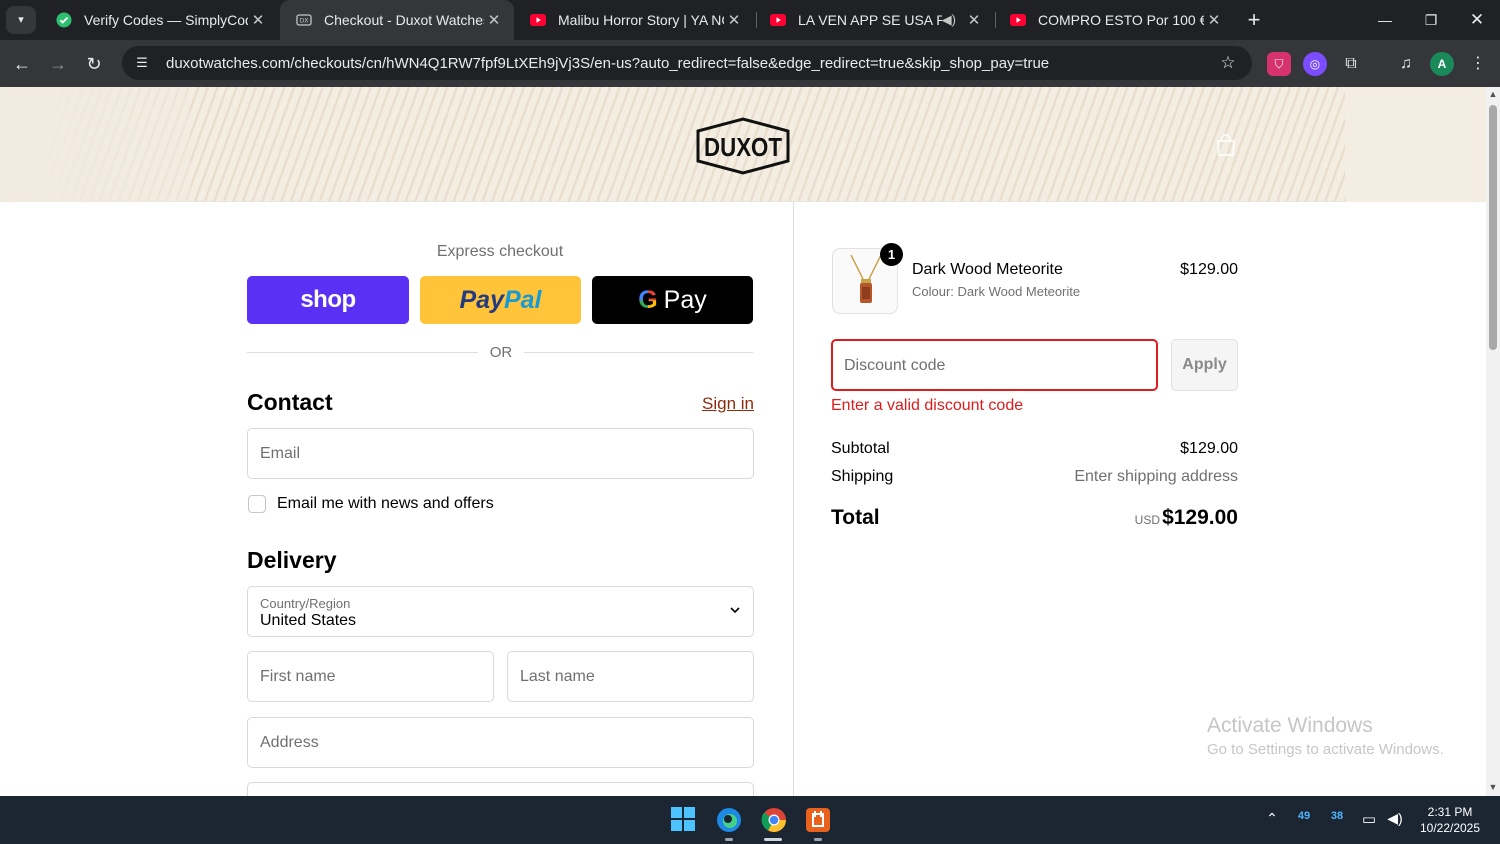 The image size is (1500, 844). What do you see at coordinates (1351, 64) in the screenshot?
I see `puzzle-extensions-icon: ⧉` at bounding box center [1351, 64].